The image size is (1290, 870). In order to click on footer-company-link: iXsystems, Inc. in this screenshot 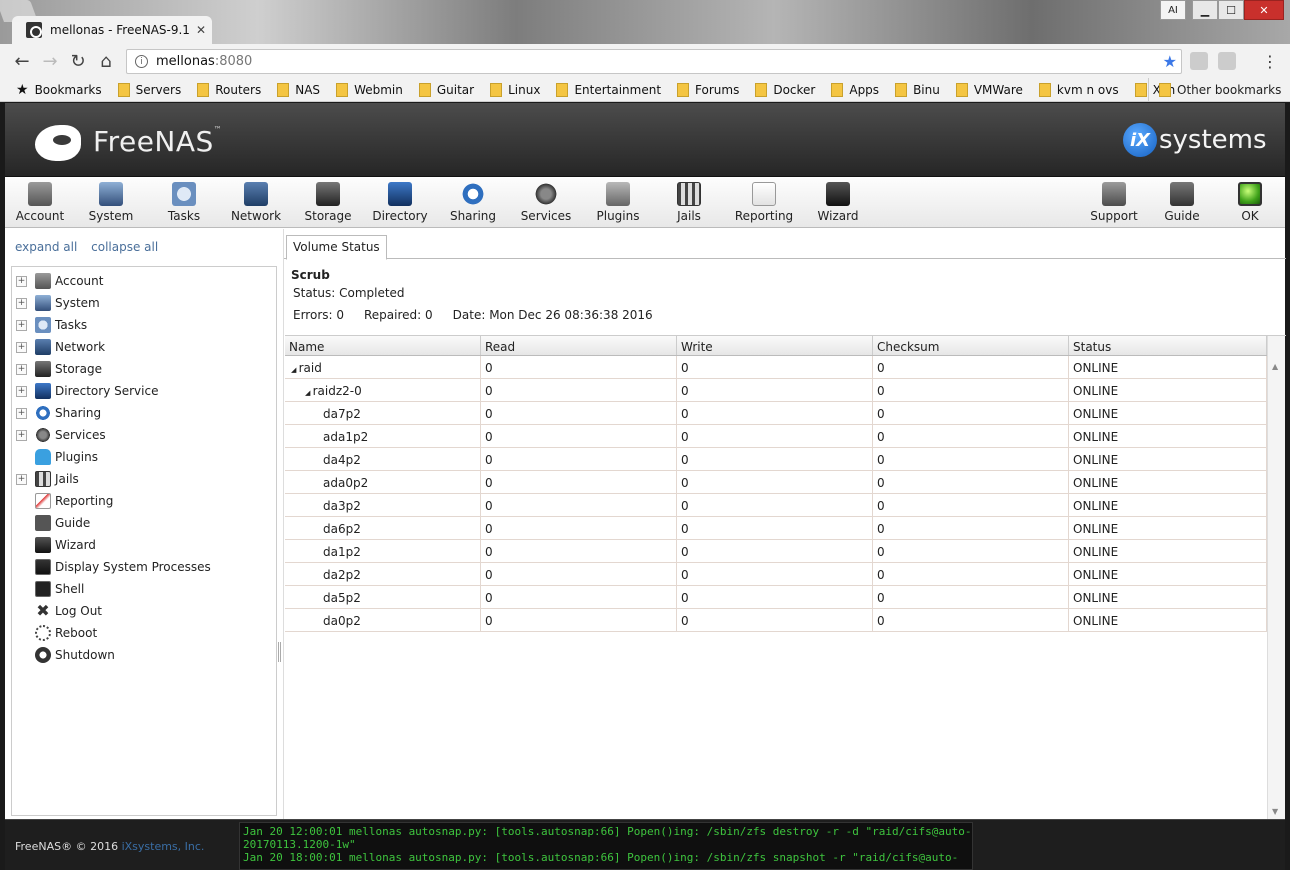, I will do `click(163, 846)`.